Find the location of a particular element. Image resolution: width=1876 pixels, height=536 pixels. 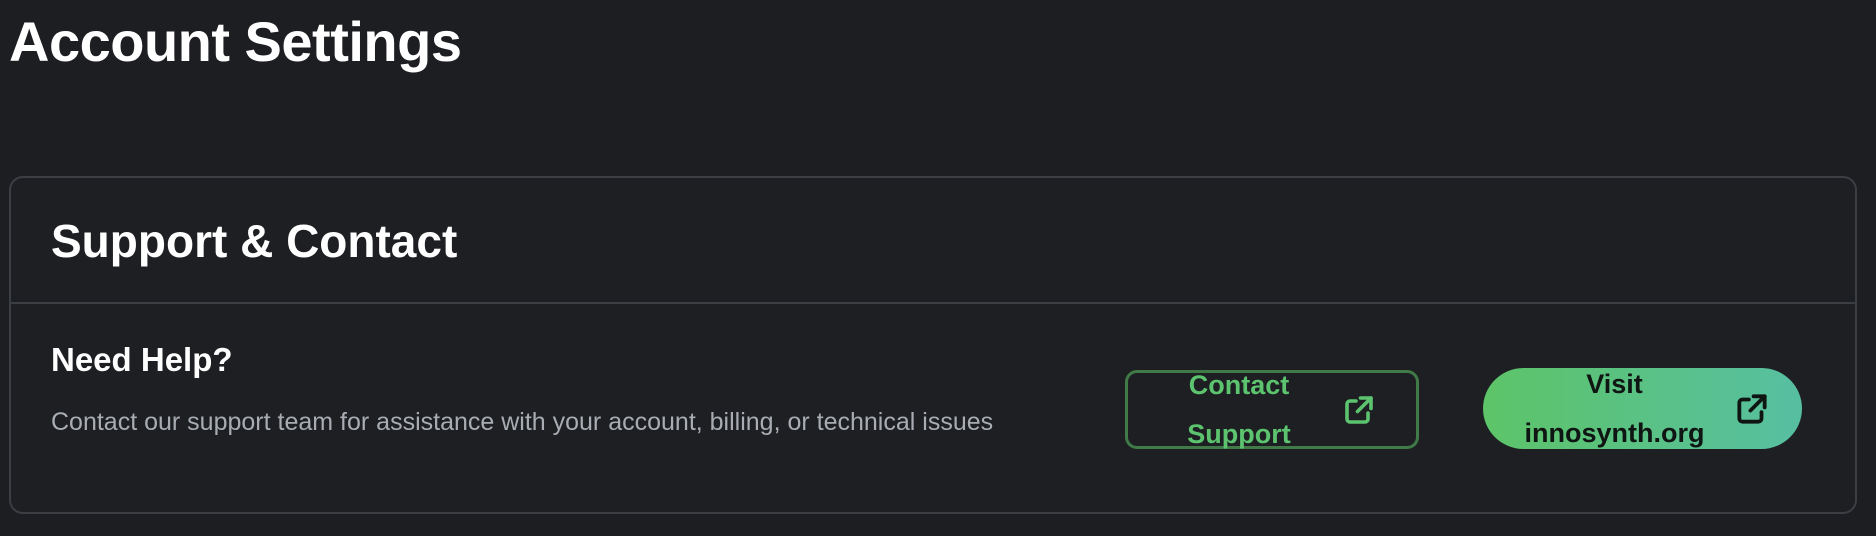

card-title: Support & Contact is located at coordinates (254, 241).